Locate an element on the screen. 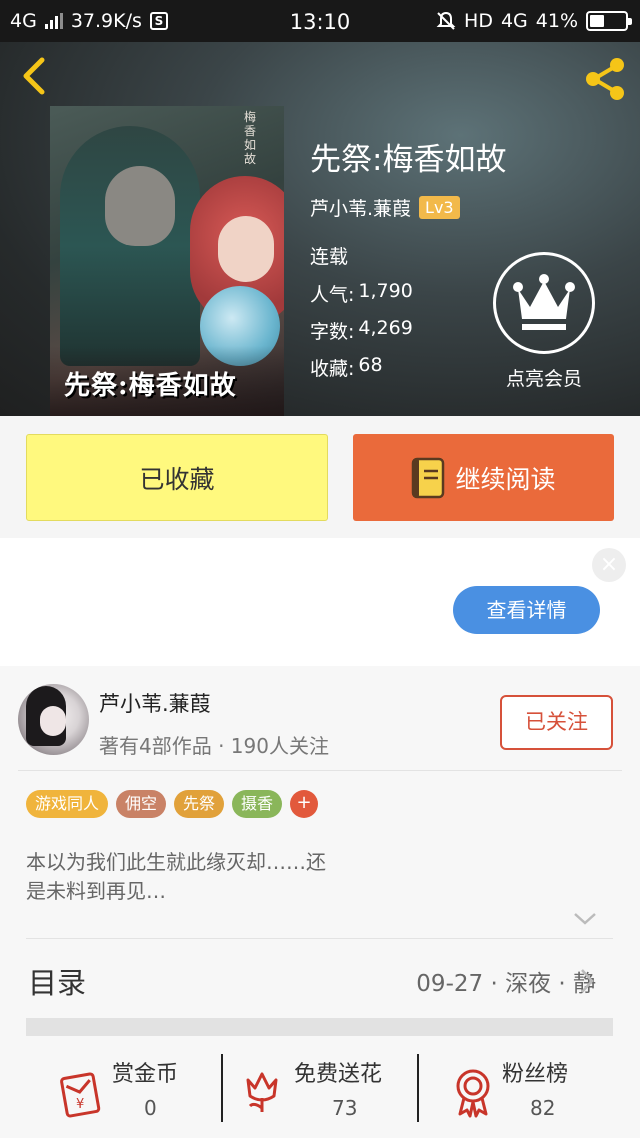  tag: 佣空 is located at coordinates (141, 804).